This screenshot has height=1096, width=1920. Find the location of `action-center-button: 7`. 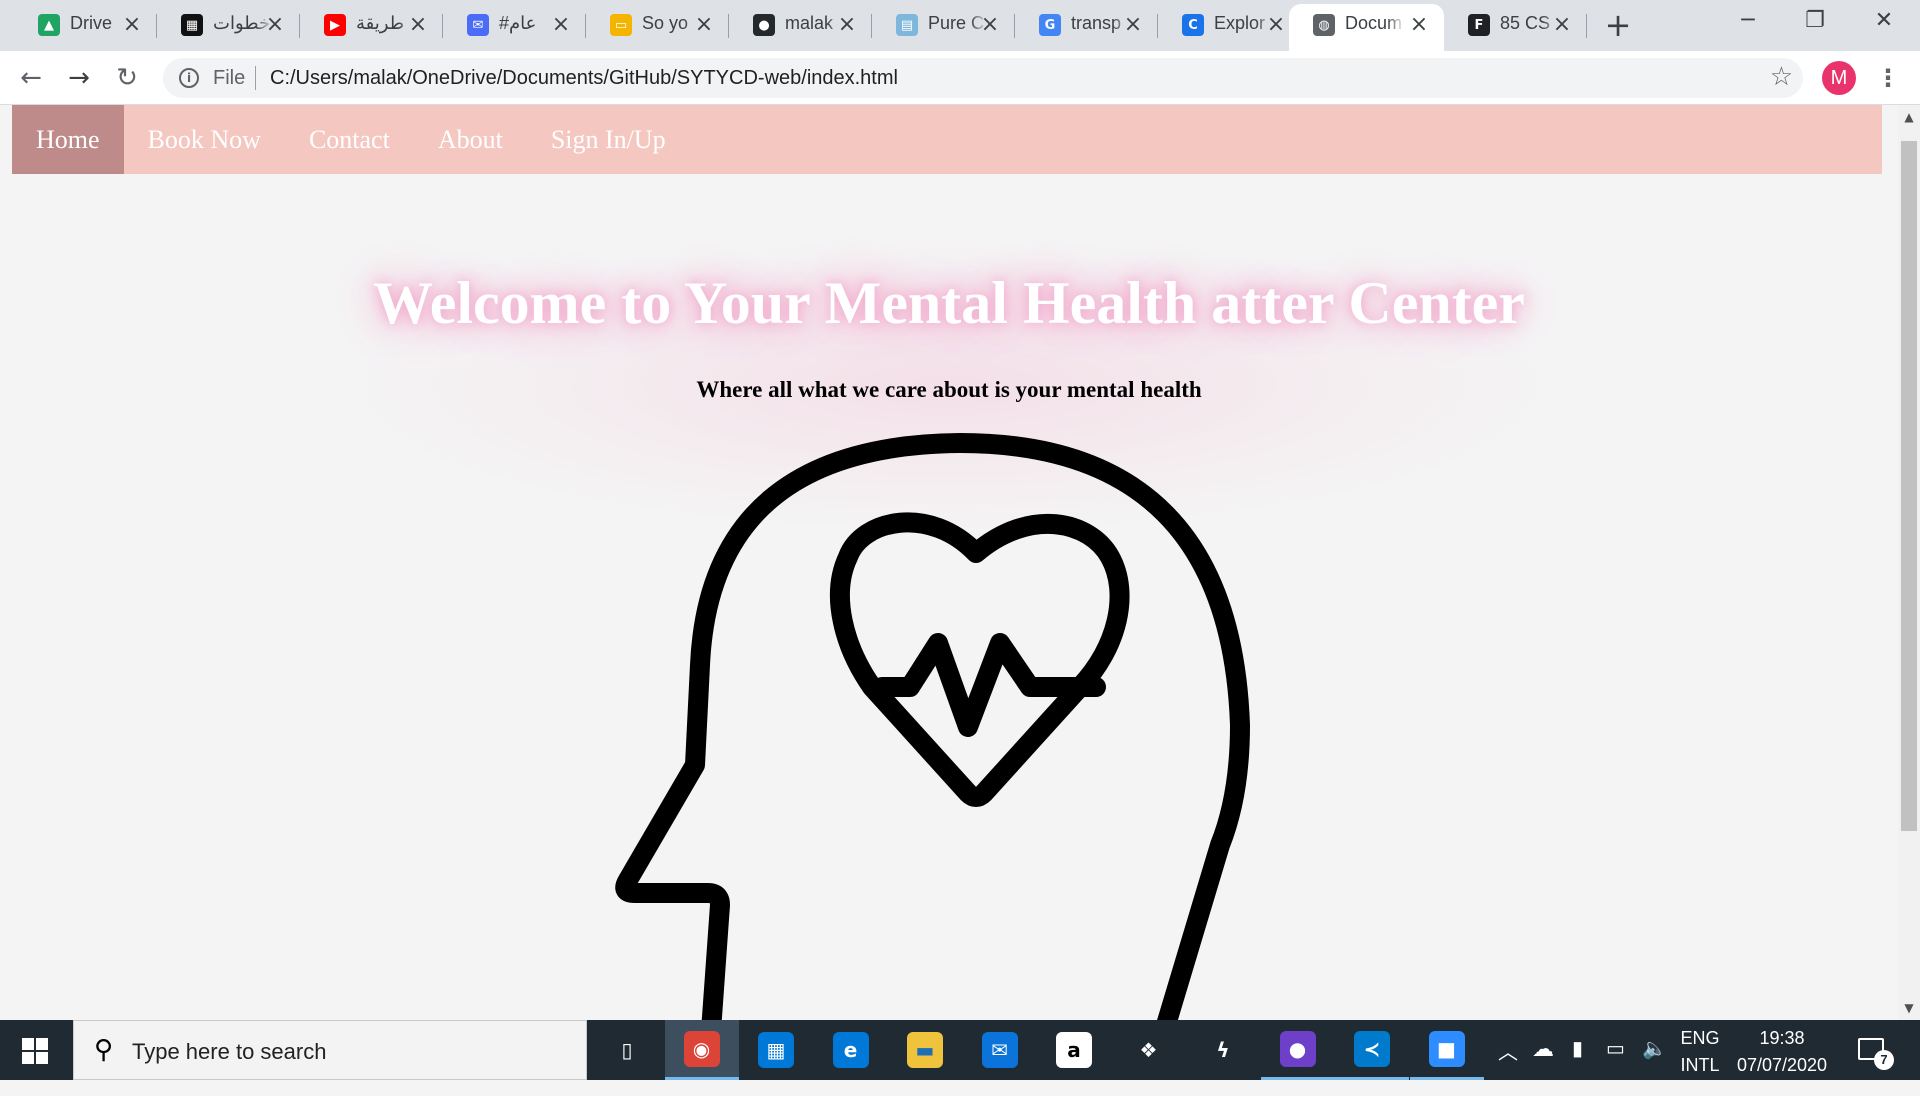

action-center-button: 7 is located at coordinates (1874, 1052).